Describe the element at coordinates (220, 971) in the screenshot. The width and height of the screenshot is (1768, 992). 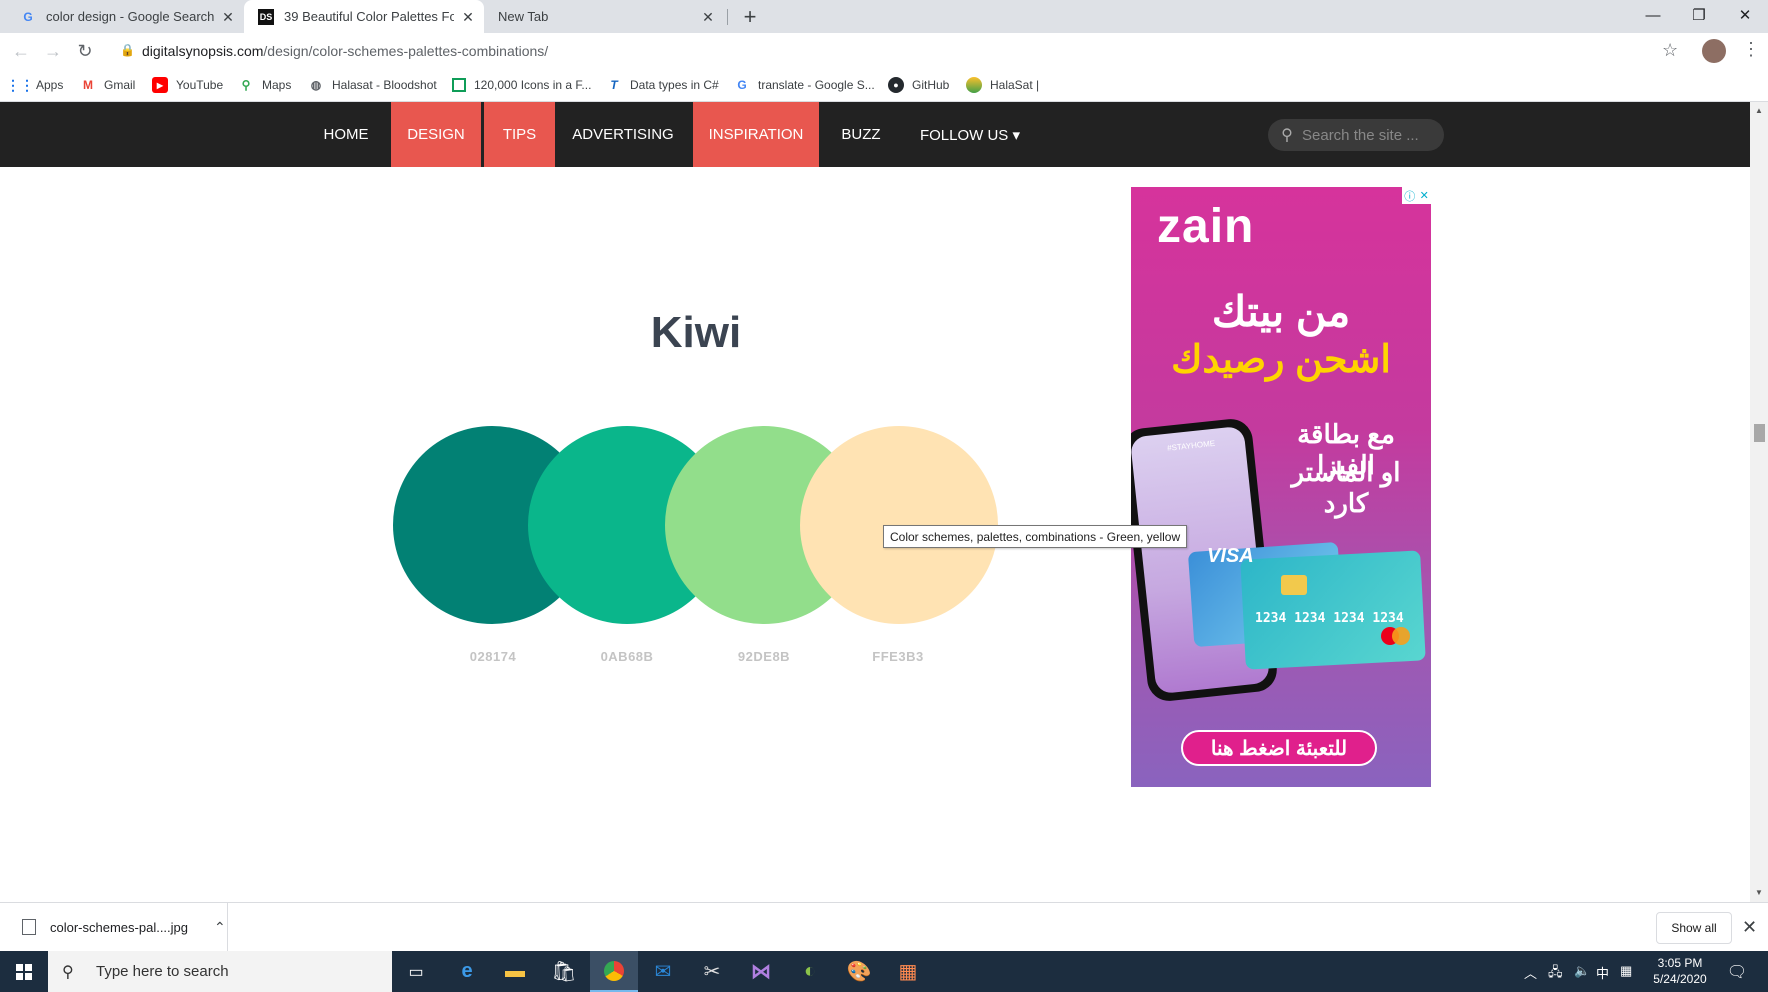
I see `taskbar-search: ⚲ Type here to search` at that location.